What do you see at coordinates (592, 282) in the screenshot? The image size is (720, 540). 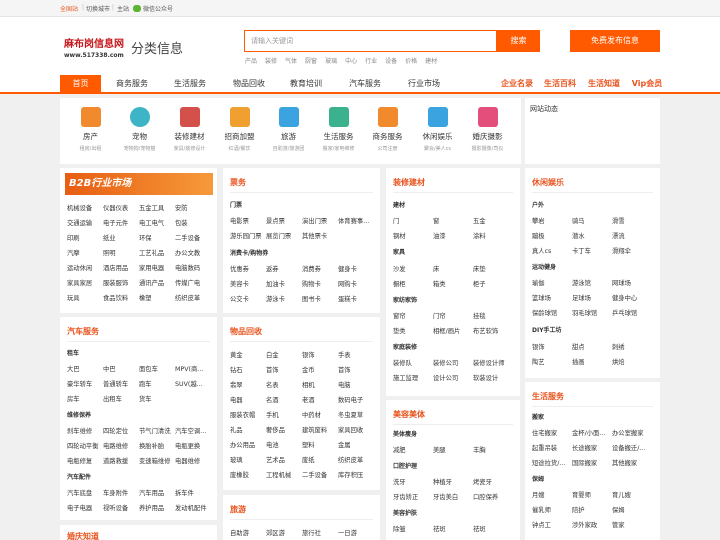 I see `list-item: 游泳馆` at bounding box center [592, 282].